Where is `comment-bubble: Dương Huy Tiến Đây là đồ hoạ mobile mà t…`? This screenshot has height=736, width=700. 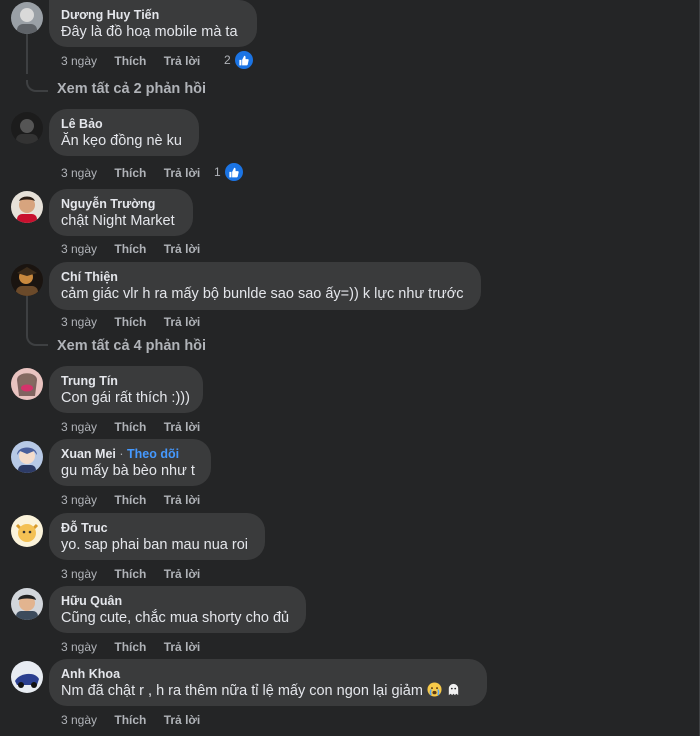
comment-bubble: Dương Huy Tiến Đây là đồ hoạ mobile mà t… is located at coordinates (153, 23).